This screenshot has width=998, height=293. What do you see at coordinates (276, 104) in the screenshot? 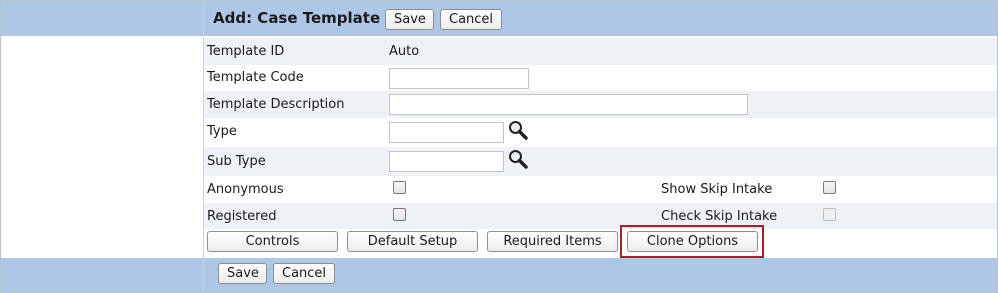
I see `template-description-label: Template Description` at bounding box center [276, 104].